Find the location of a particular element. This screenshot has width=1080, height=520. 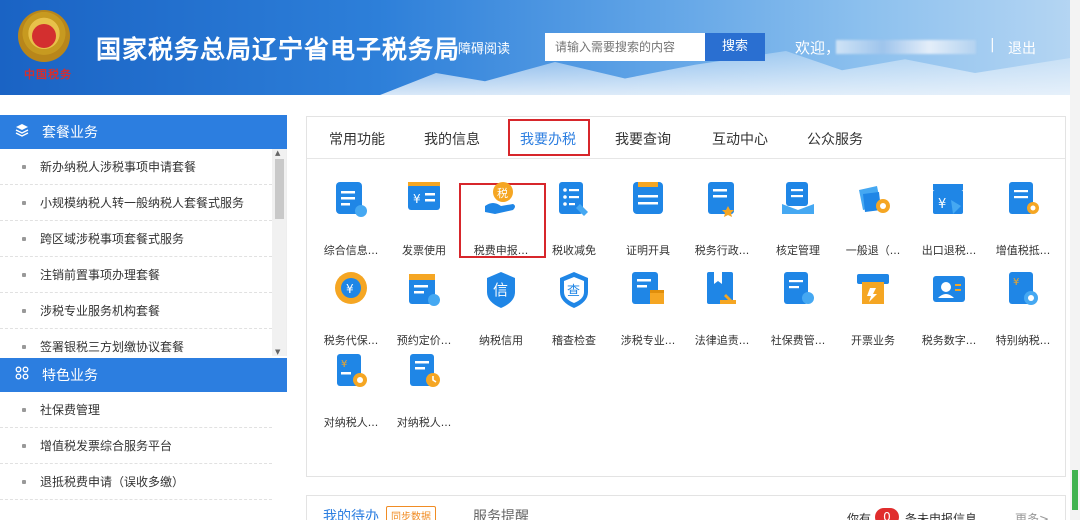

todo-bar: 我的待办 同步数据 服务提醒 你有 0 条未申报信息 更多> is located at coordinates (686, 507).